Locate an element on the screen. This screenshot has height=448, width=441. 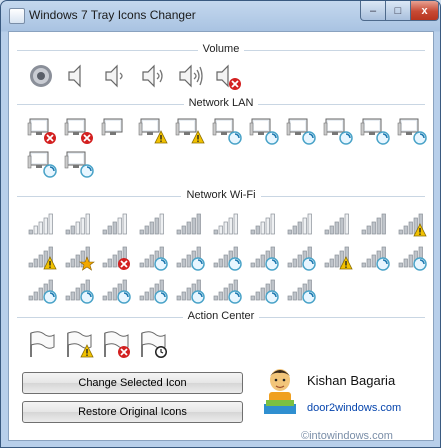
section-network-lan: Network LAN is located at coordinates (221, 104).